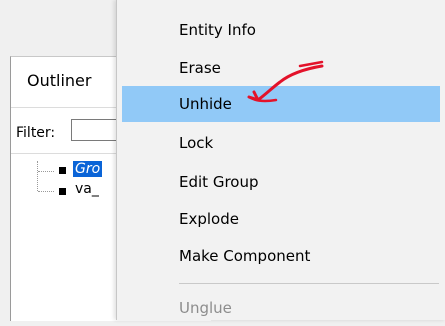 Image resolution: width=445 pixels, height=326 pixels. Describe the element at coordinates (309, 283) in the screenshot. I see `menu-separator` at that location.